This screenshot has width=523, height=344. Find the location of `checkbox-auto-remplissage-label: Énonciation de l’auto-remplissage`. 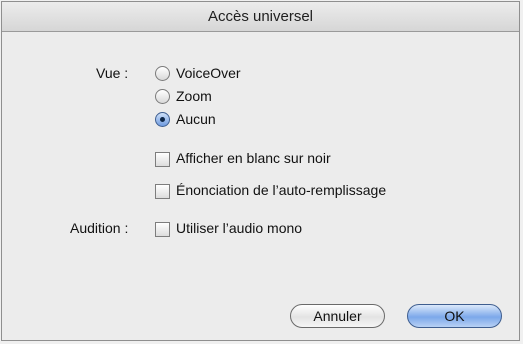

checkbox-auto-remplissage-label: Énonciation de l’auto-remplissage is located at coordinates (281, 190).